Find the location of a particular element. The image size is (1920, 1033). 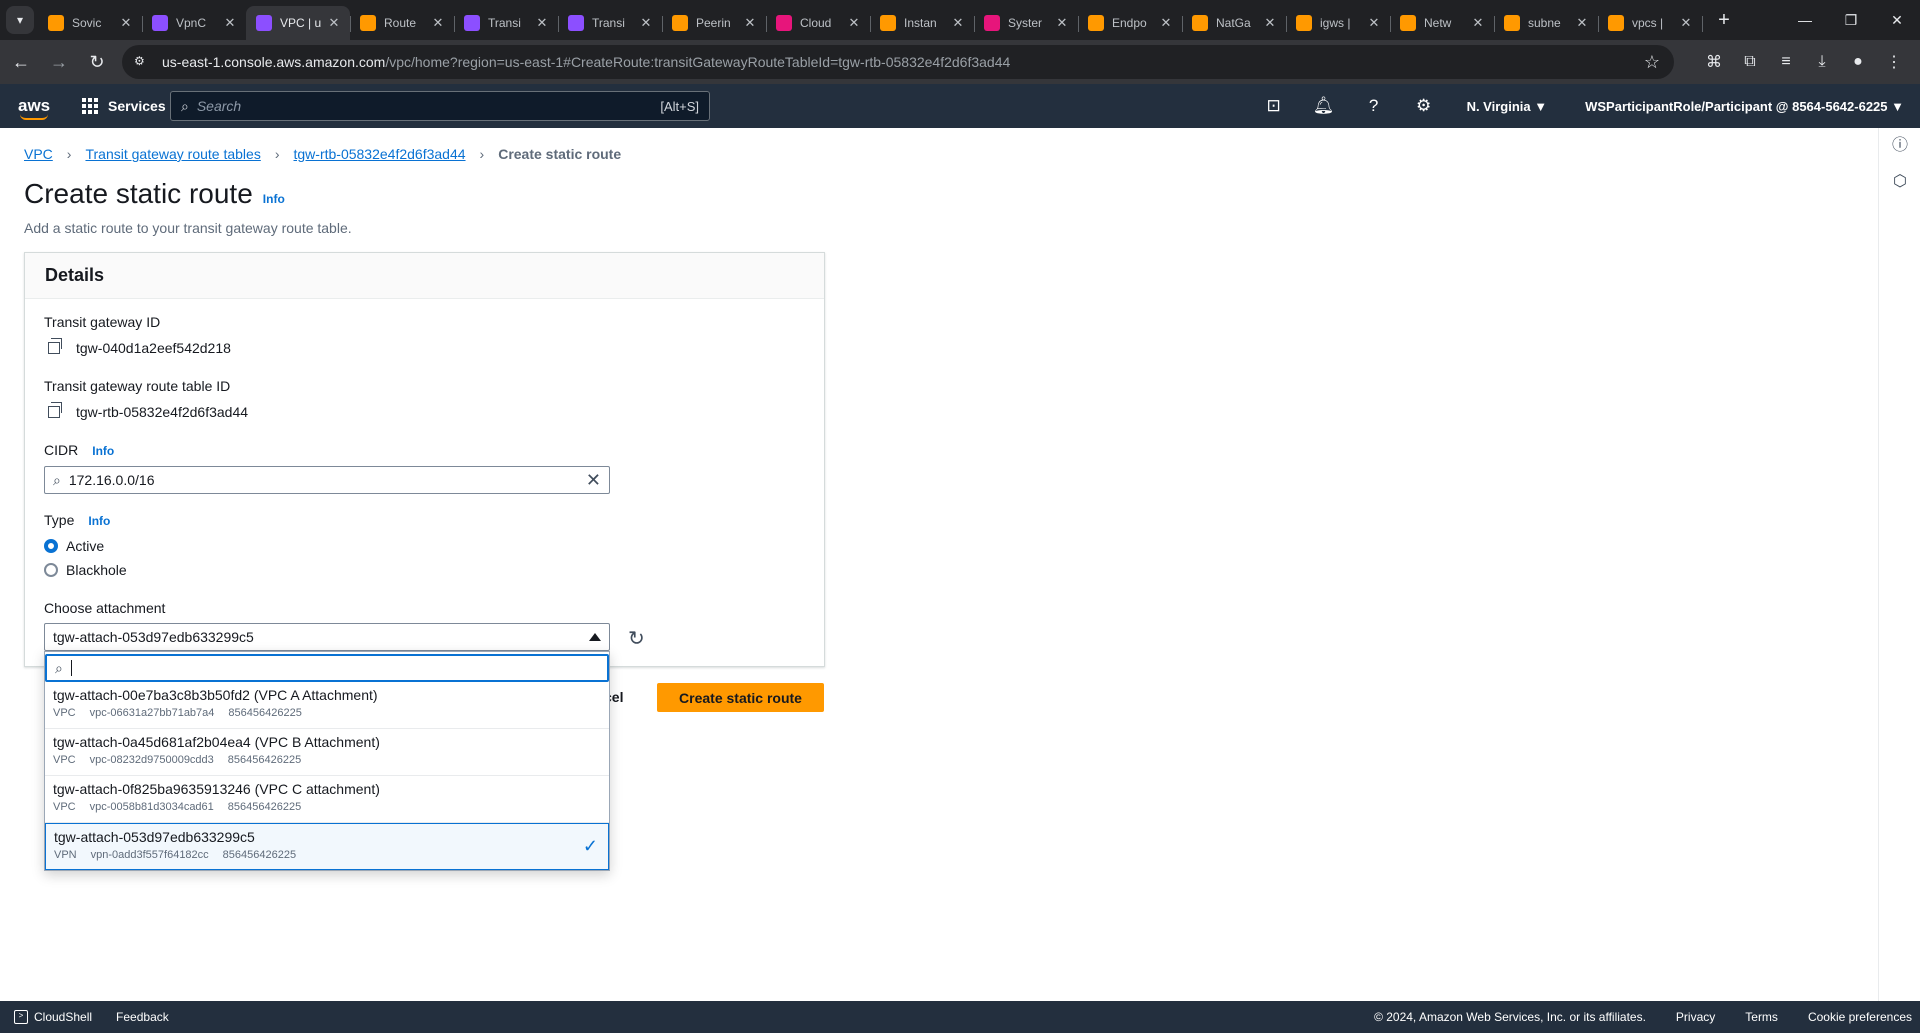

help-icon: ? is located at coordinates (1374, 106).